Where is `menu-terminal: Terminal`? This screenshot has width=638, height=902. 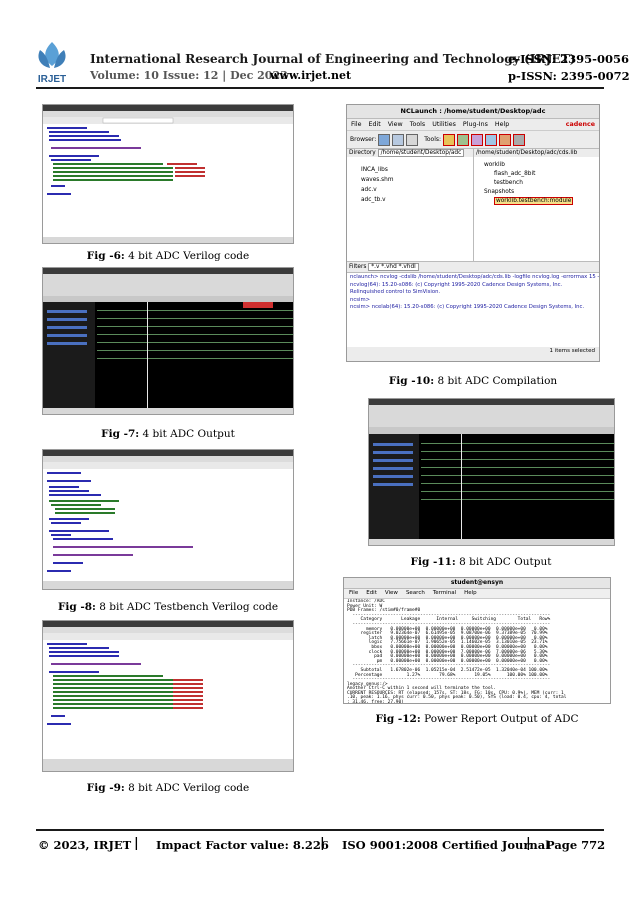 menu-terminal: Terminal is located at coordinates (444, 593).